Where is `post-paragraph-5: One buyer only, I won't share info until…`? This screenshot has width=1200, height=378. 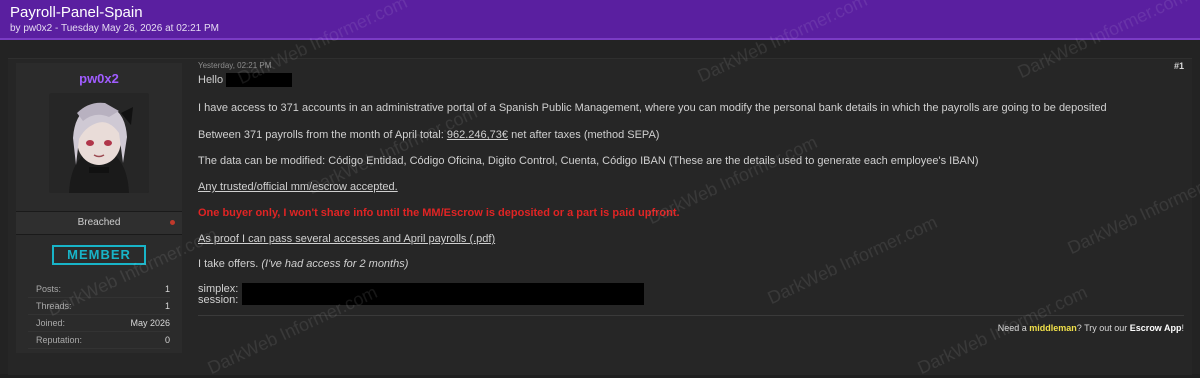
post-paragraph-5: One buyer only, I won't share info until… is located at coordinates (439, 213).